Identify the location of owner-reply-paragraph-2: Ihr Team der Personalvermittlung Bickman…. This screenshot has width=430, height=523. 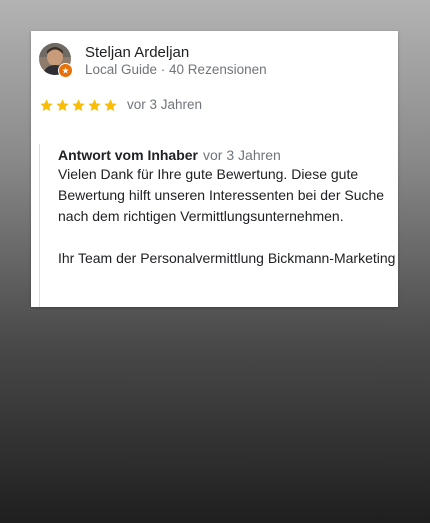
(227, 258).